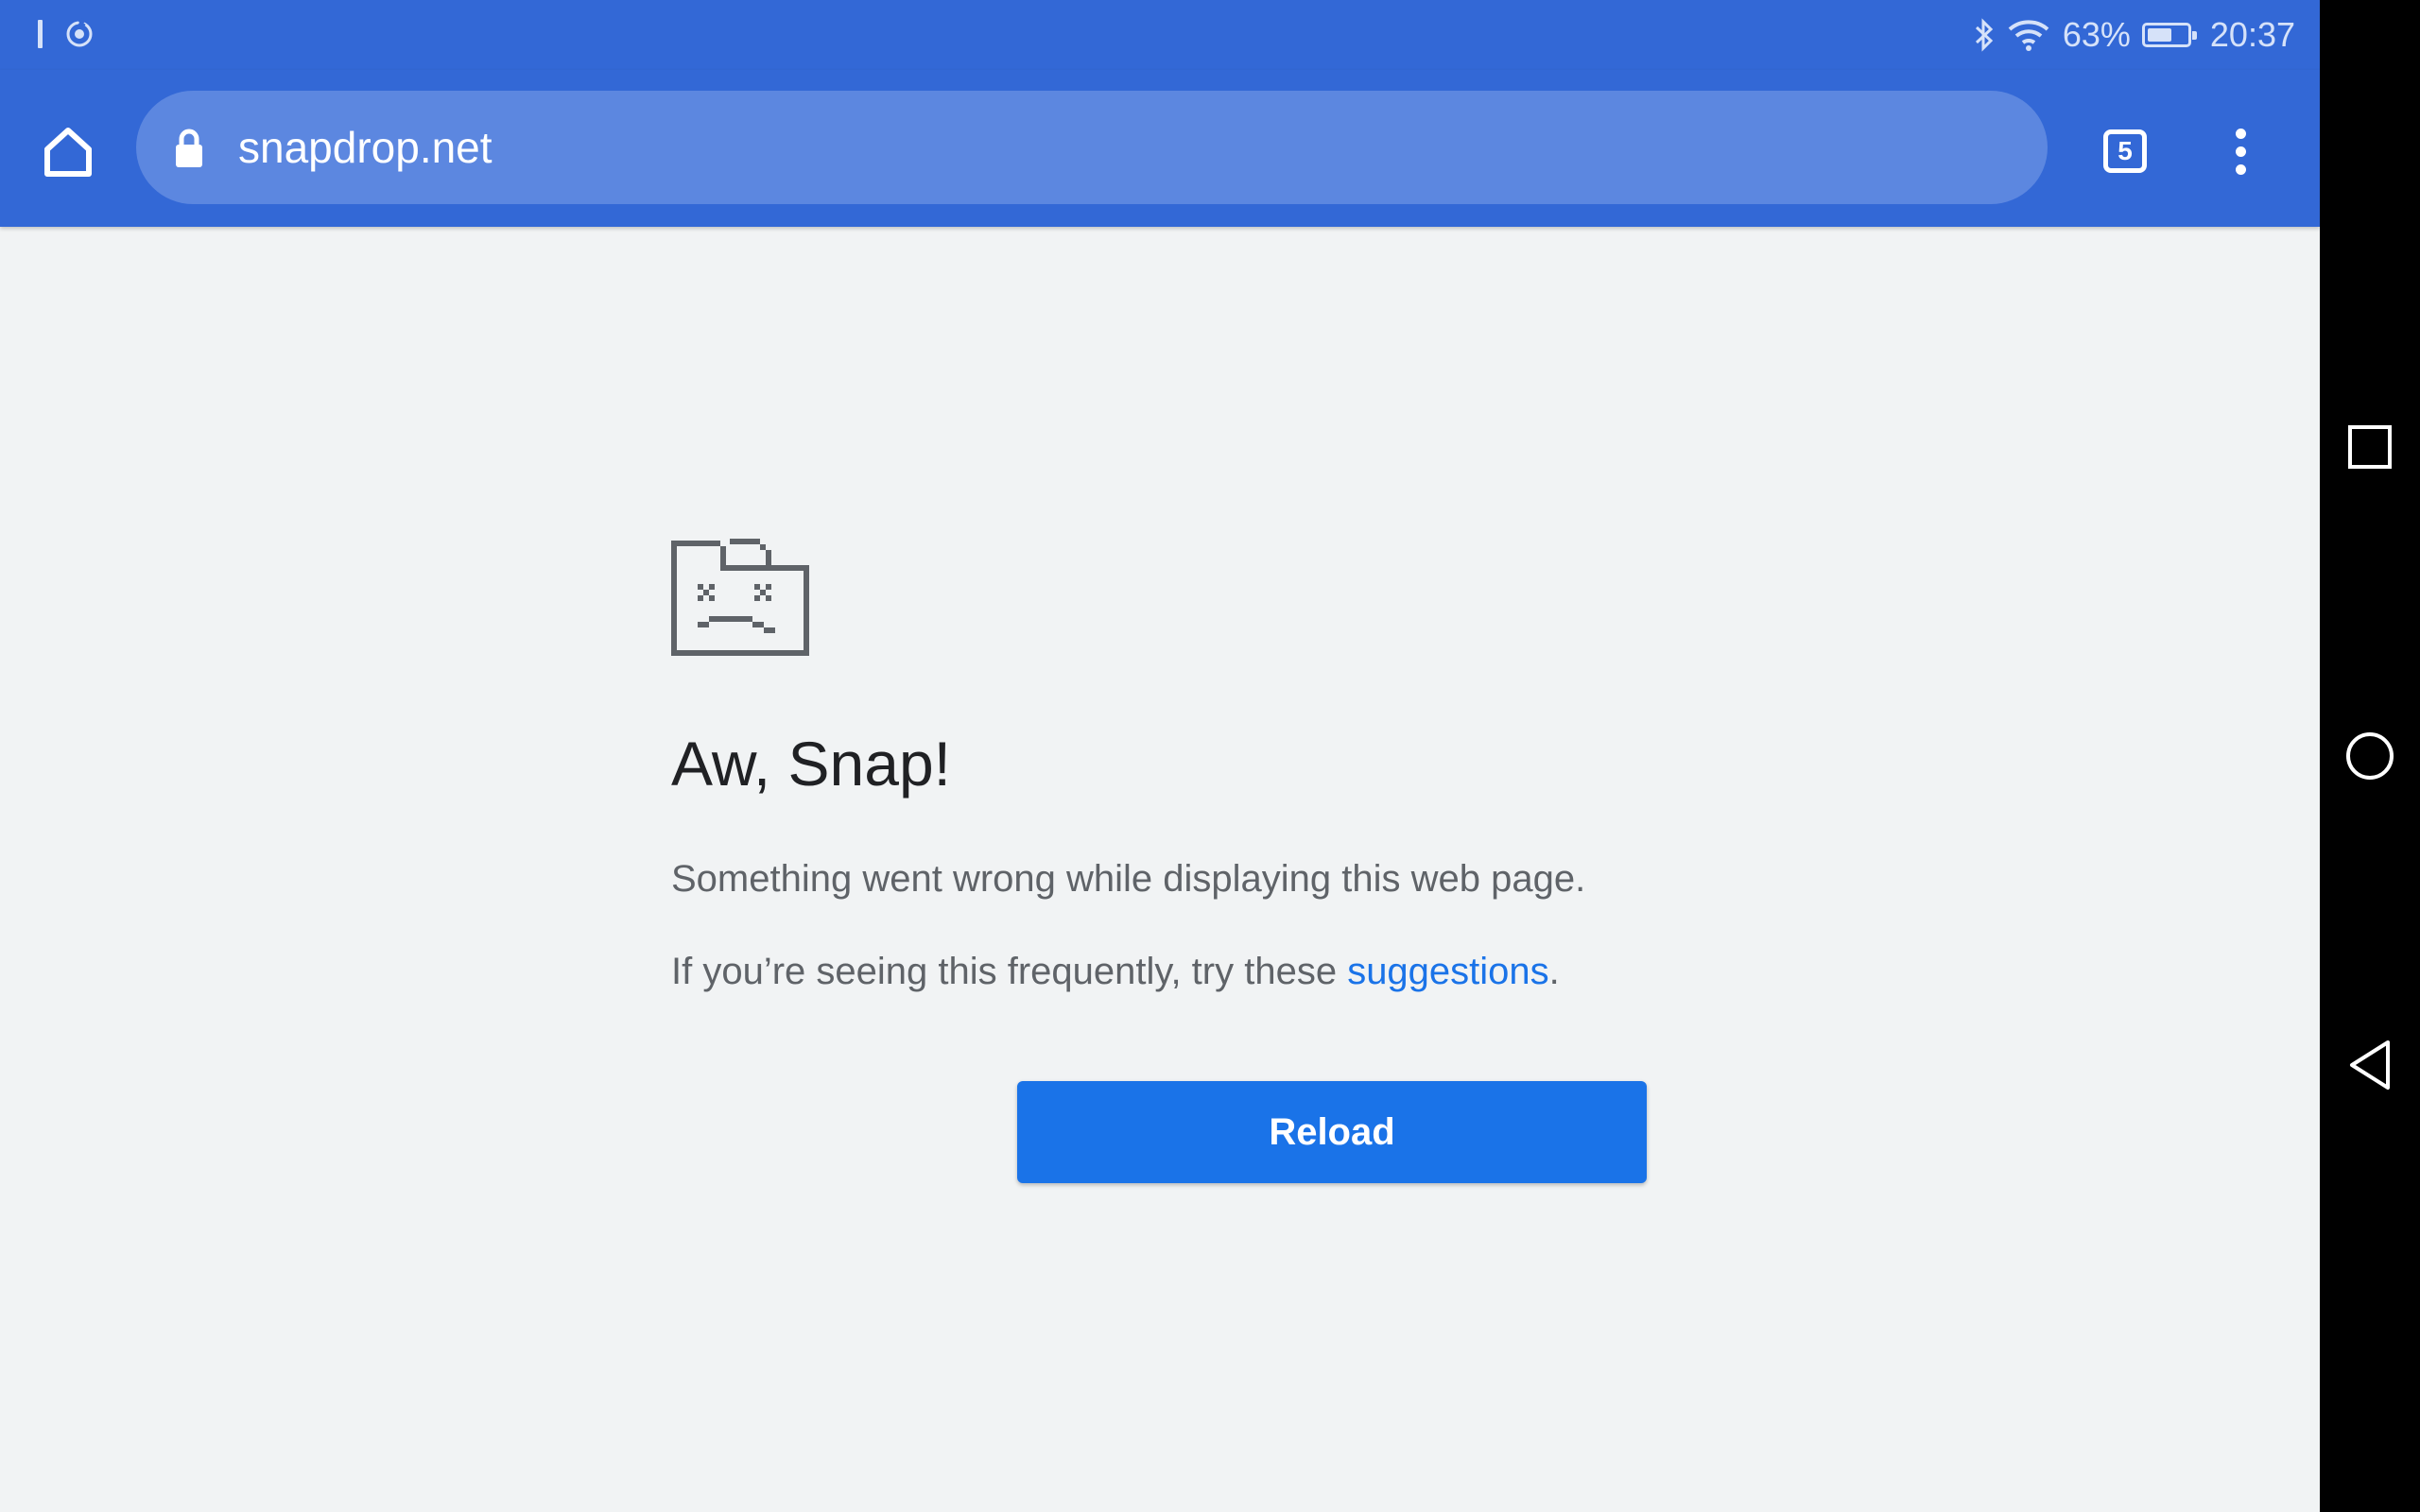 Image resolution: width=2420 pixels, height=1512 pixels. I want to click on home-circle-icon, so click(2370, 756).